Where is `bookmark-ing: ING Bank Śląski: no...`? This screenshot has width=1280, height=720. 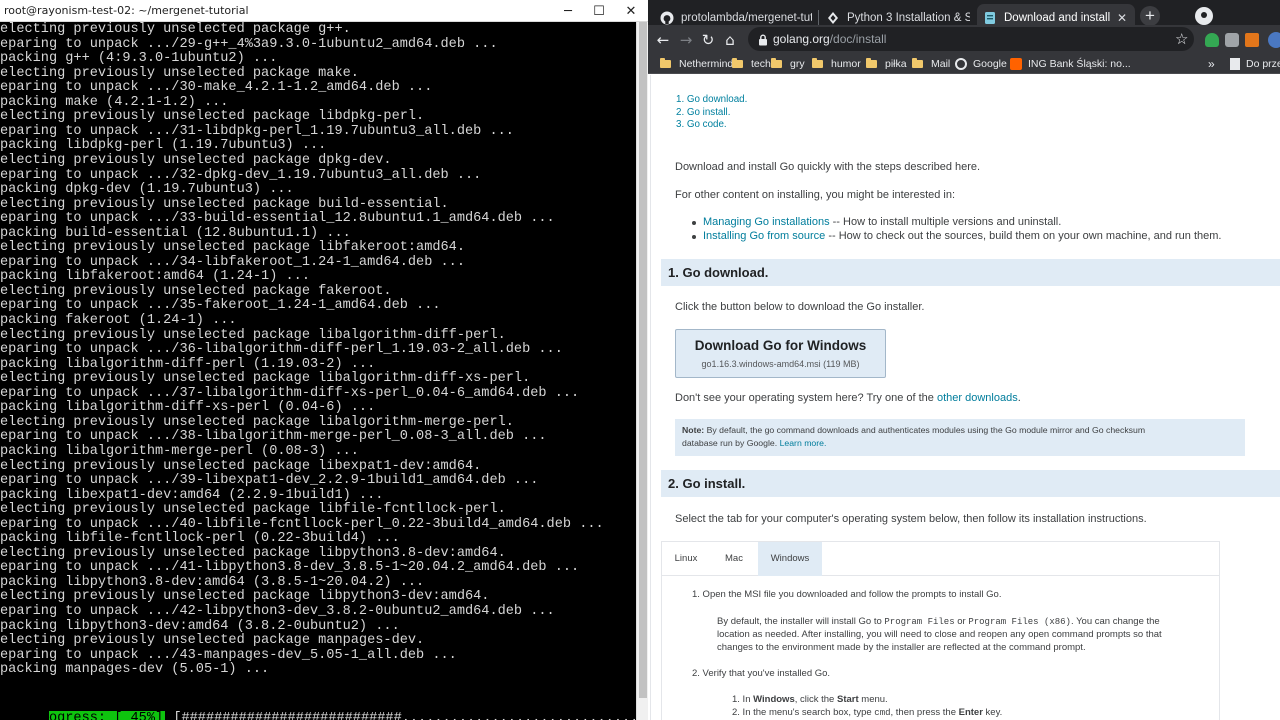 bookmark-ing: ING Bank Śląski: no... is located at coordinates (1070, 64).